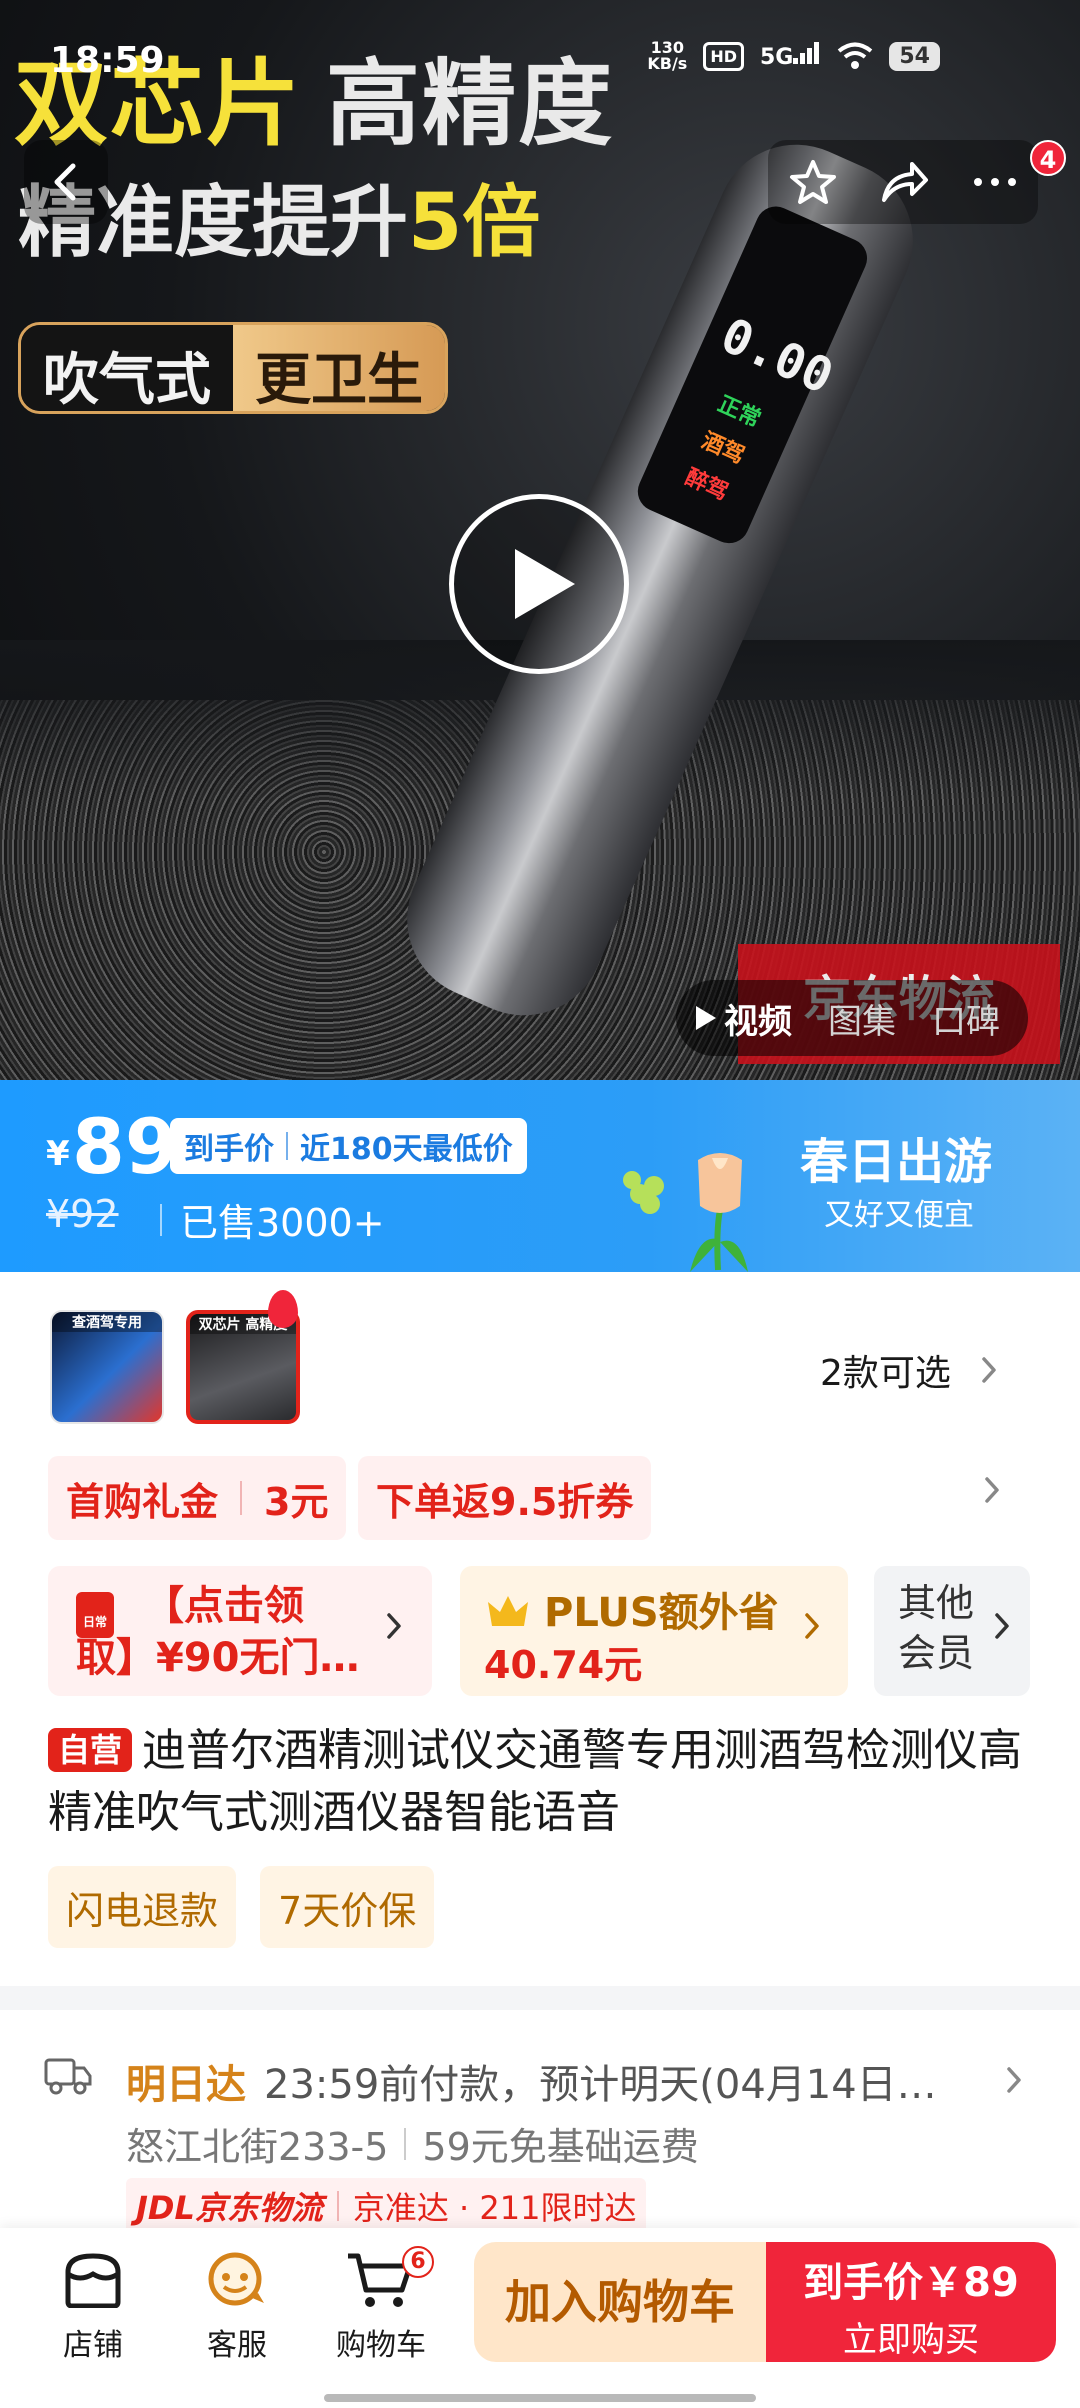 Image resolution: width=1080 pixels, height=2408 pixels. What do you see at coordinates (68, 2076) in the screenshot?
I see `truck-icon` at bounding box center [68, 2076].